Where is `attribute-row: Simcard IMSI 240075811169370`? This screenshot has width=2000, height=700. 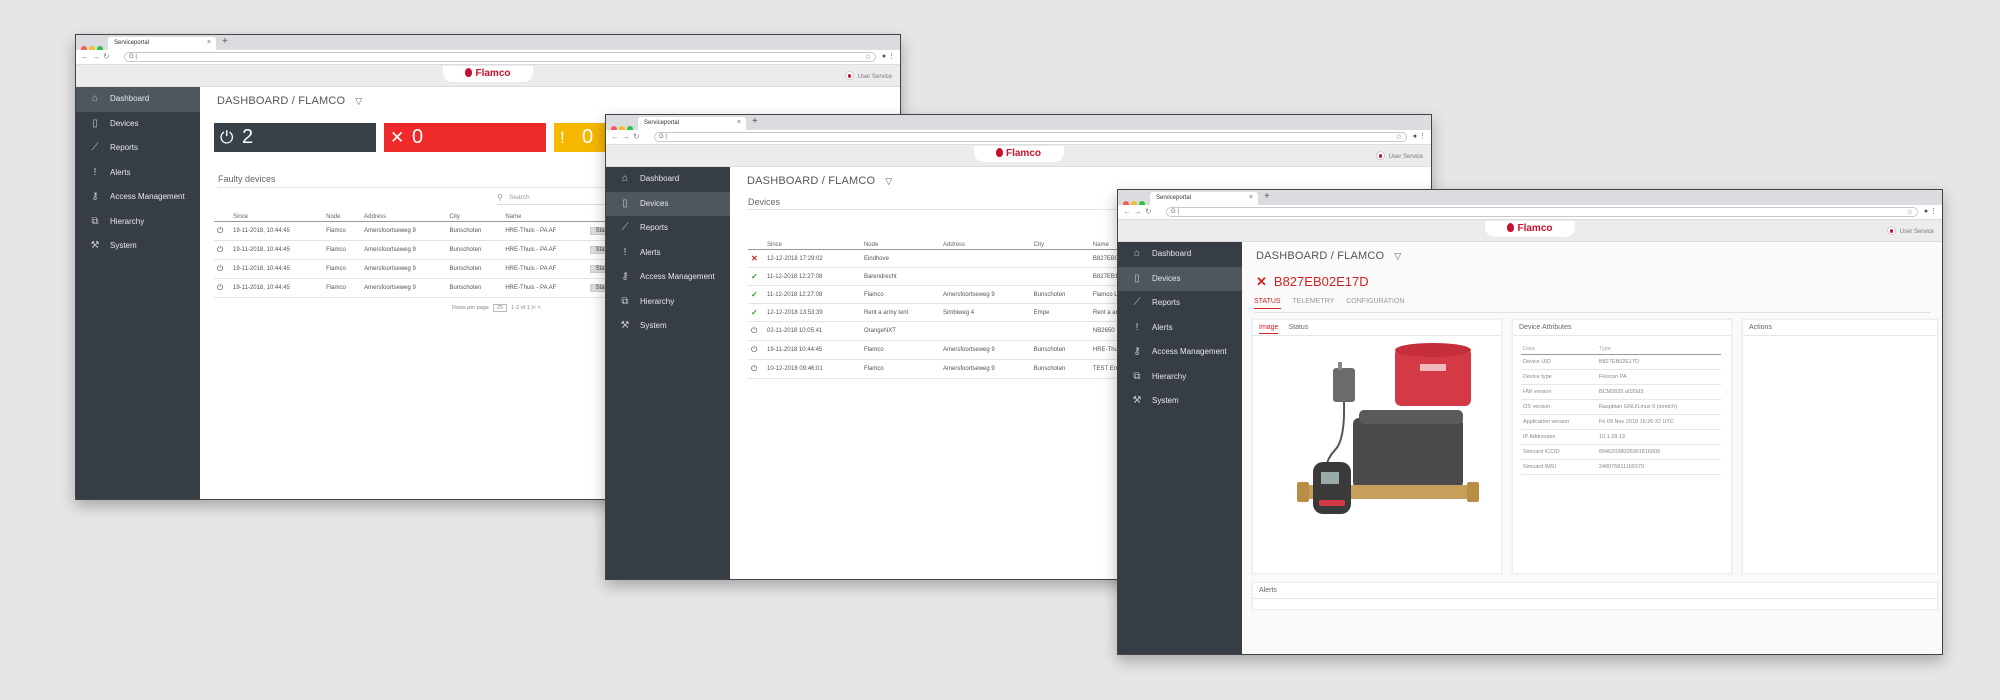 attribute-row: Simcard IMSI 240075811169370 is located at coordinates (1621, 467).